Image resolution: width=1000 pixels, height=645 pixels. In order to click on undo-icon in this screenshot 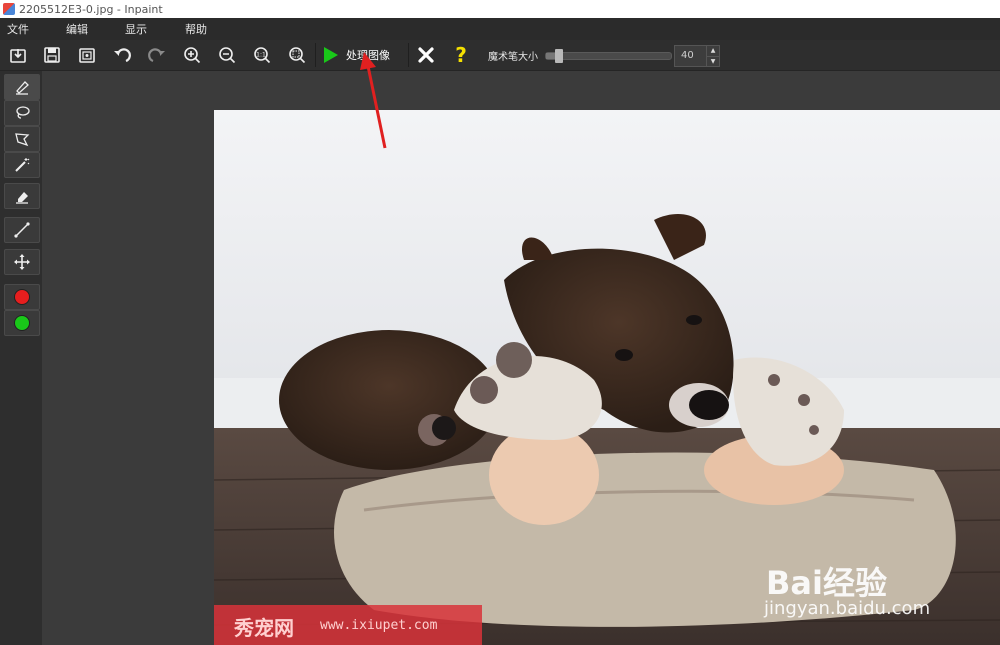, I will do `click(122, 55)`.